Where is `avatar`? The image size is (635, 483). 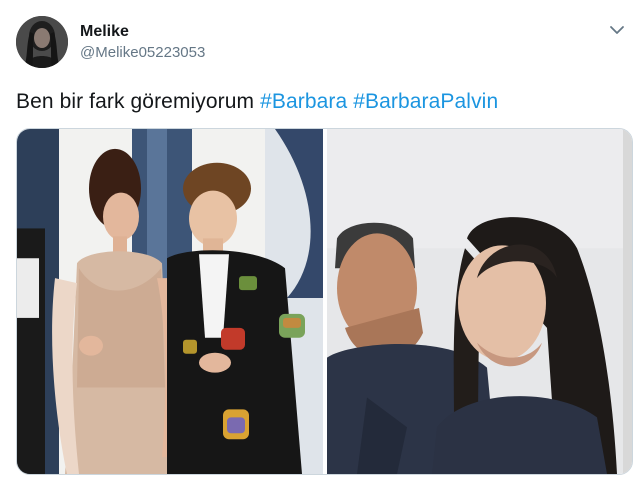
avatar is located at coordinates (42, 42).